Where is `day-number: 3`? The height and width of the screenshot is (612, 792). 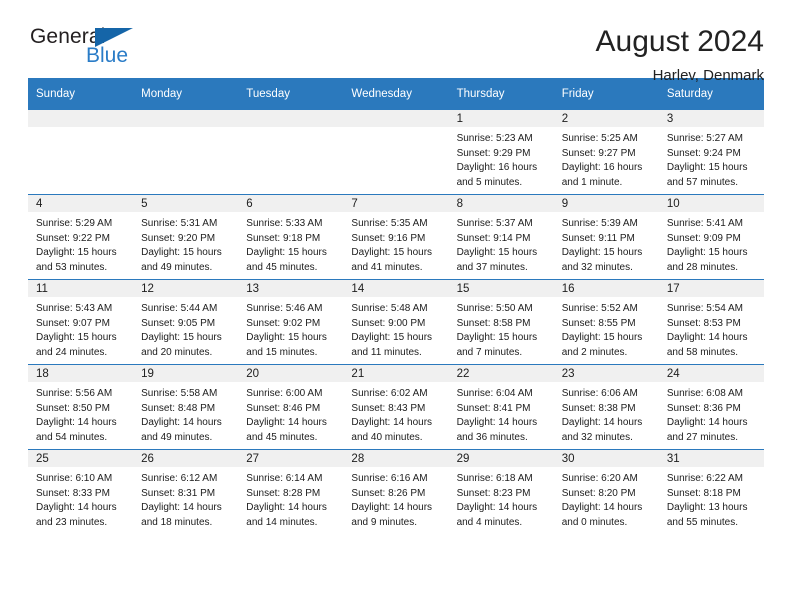 day-number: 3 is located at coordinates (711, 118).